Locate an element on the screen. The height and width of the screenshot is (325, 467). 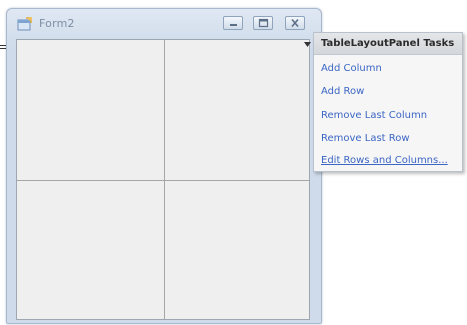
close-button is located at coordinates (295, 23).